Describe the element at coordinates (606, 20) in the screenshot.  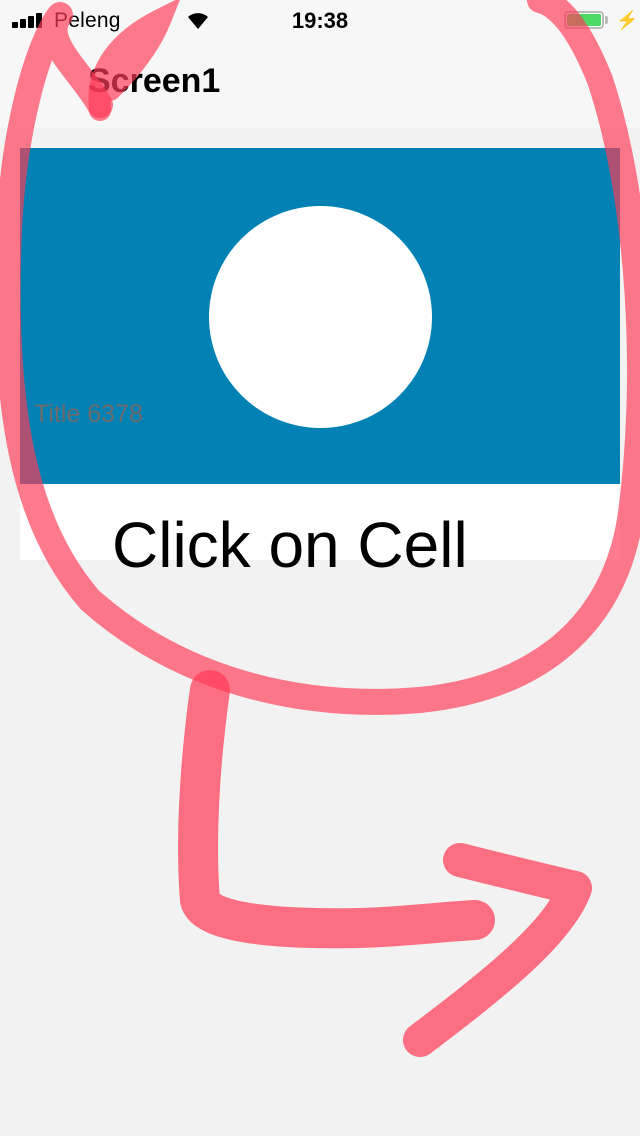
I see `battery-cap` at that location.